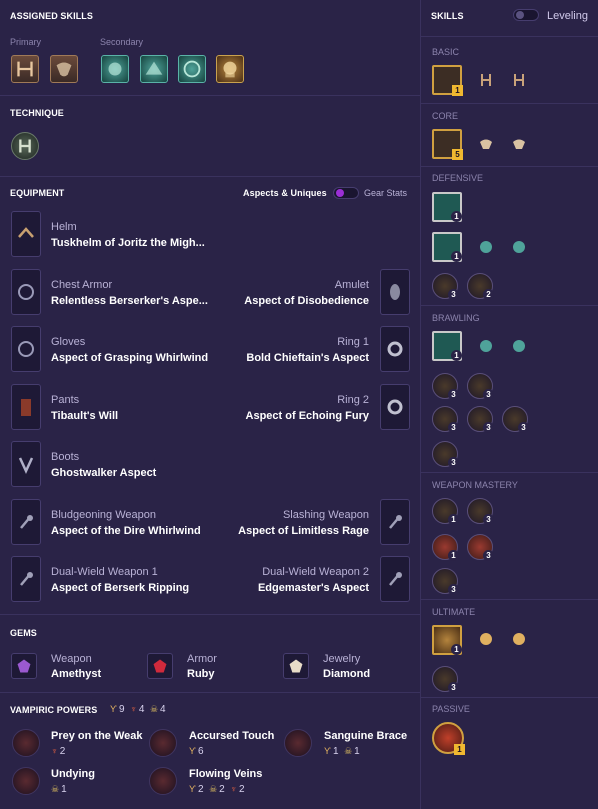 This screenshot has width=598, height=809. What do you see at coordinates (296, 666) in the screenshot?
I see `diamond-gem-slot` at bounding box center [296, 666].